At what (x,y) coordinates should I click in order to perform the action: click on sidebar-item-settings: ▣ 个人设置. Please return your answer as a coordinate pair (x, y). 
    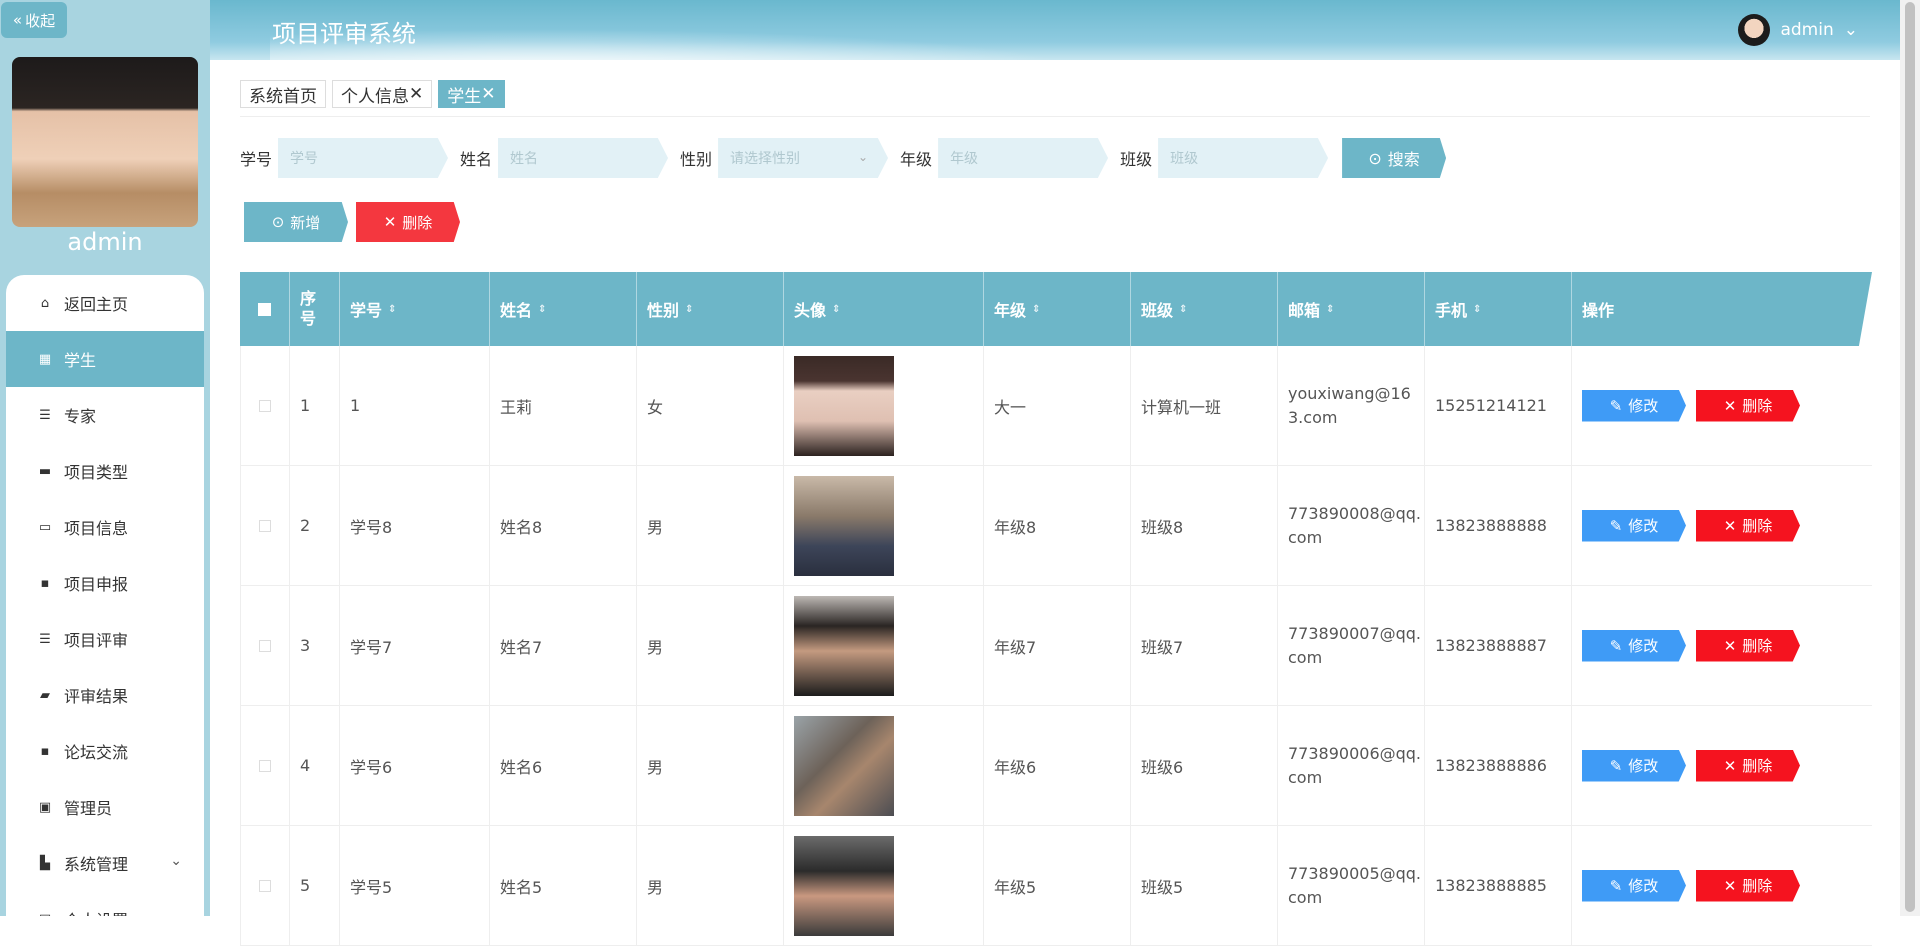
    Looking at the image, I should click on (105, 903).